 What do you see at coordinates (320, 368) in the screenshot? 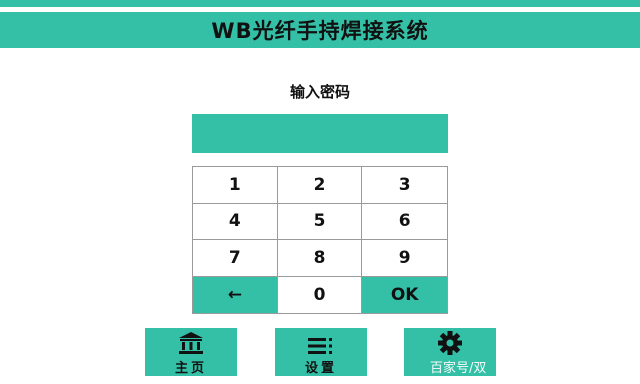
I see `settings-label: 设置` at bounding box center [320, 368].